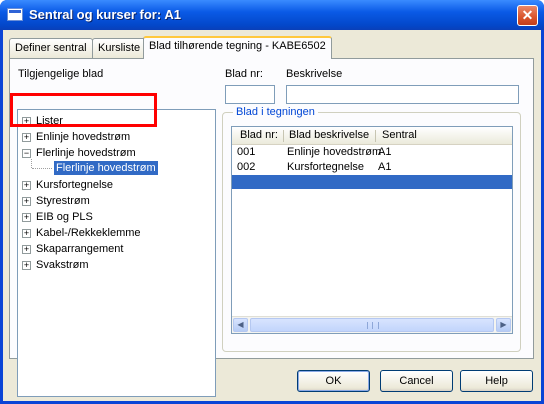 The image size is (544, 404). I want to click on title-bar: Sentral og kurser for: A1 ✕, so click(272, 15).